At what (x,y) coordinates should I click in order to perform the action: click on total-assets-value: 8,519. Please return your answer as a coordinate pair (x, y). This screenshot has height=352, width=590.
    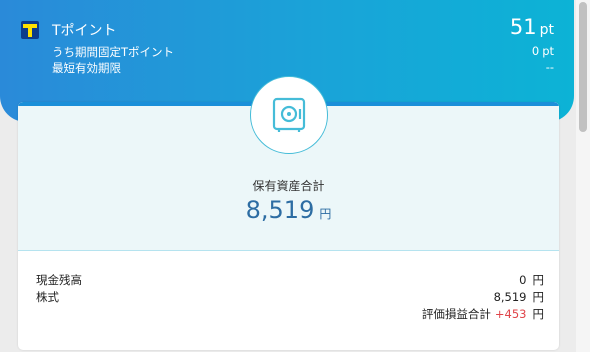
    Looking at the image, I should click on (280, 210).